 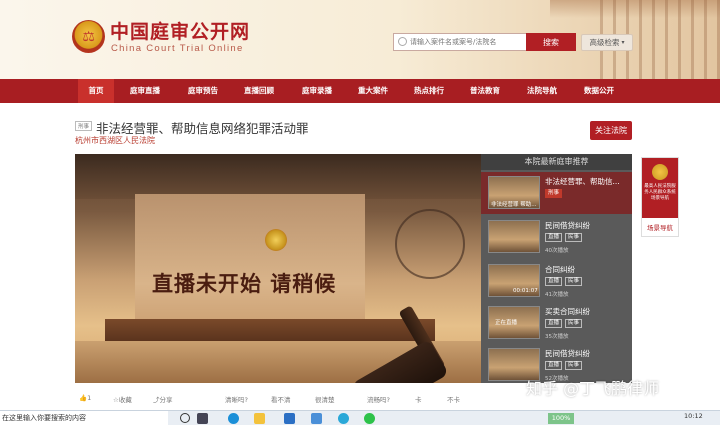 I want to click on recommend-item: 00:01:07 合同纠纷 直播 民事 41次播放, so click(x=556, y=281).